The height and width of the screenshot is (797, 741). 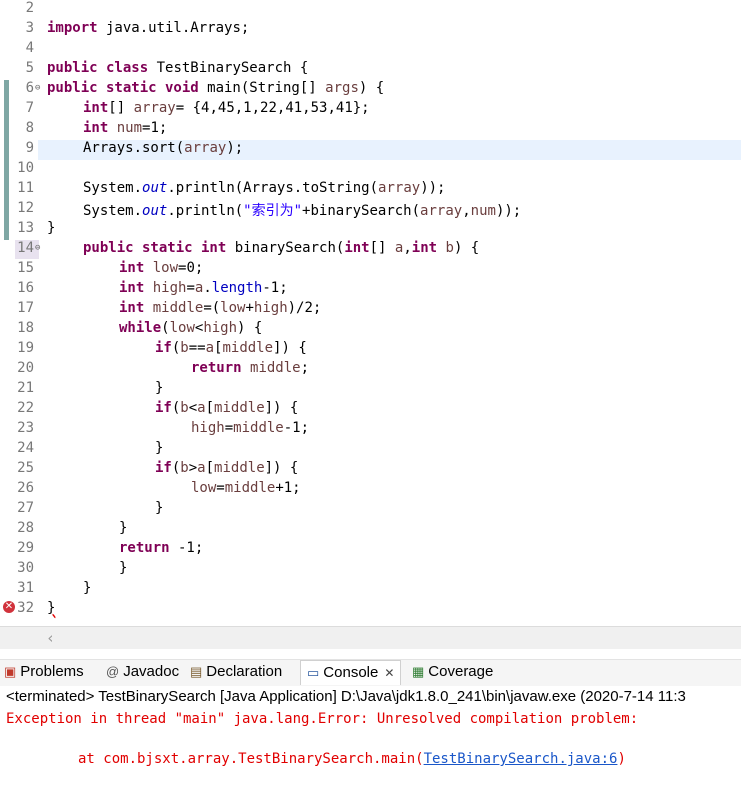 What do you see at coordinates (231, 348) in the screenshot?
I see `code-line-19: if(b==a[middle]) {` at bounding box center [231, 348].